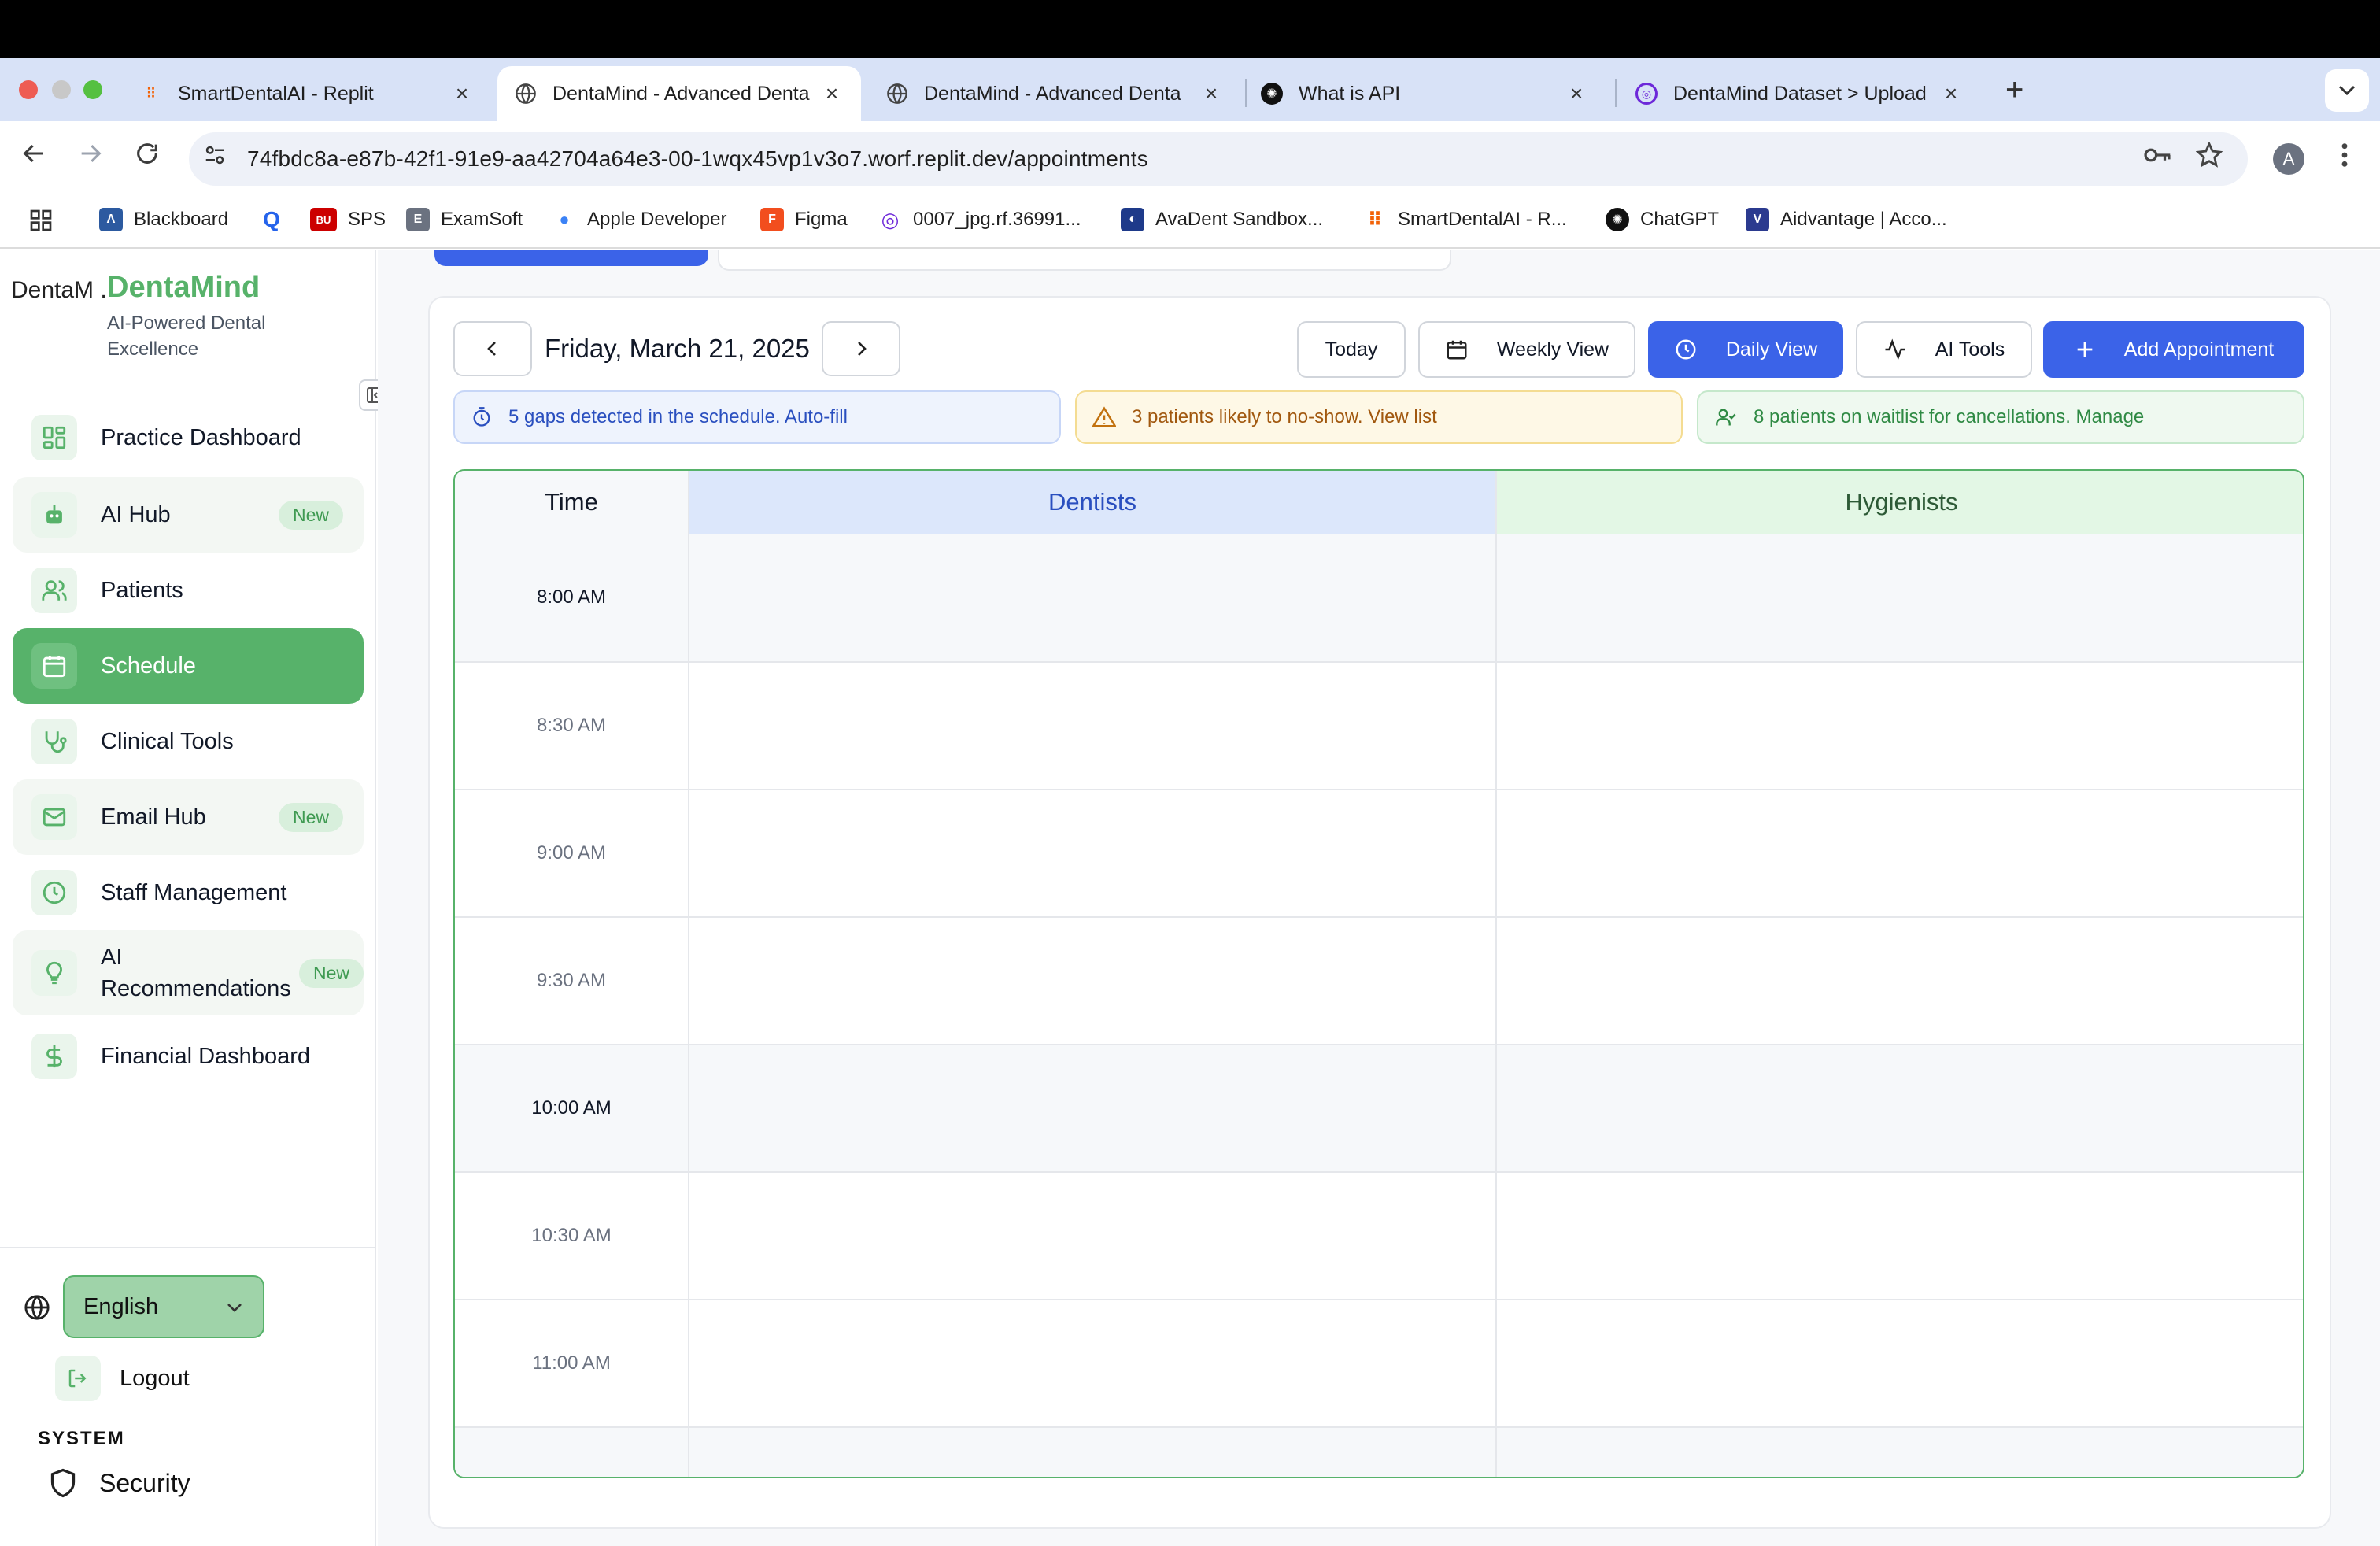 The height and width of the screenshot is (1546, 2380). What do you see at coordinates (188, 437) in the screenshot?
I see `sidebar-item-practice-dashboard: Practice Dashboard` at bounding box center [188, 437].